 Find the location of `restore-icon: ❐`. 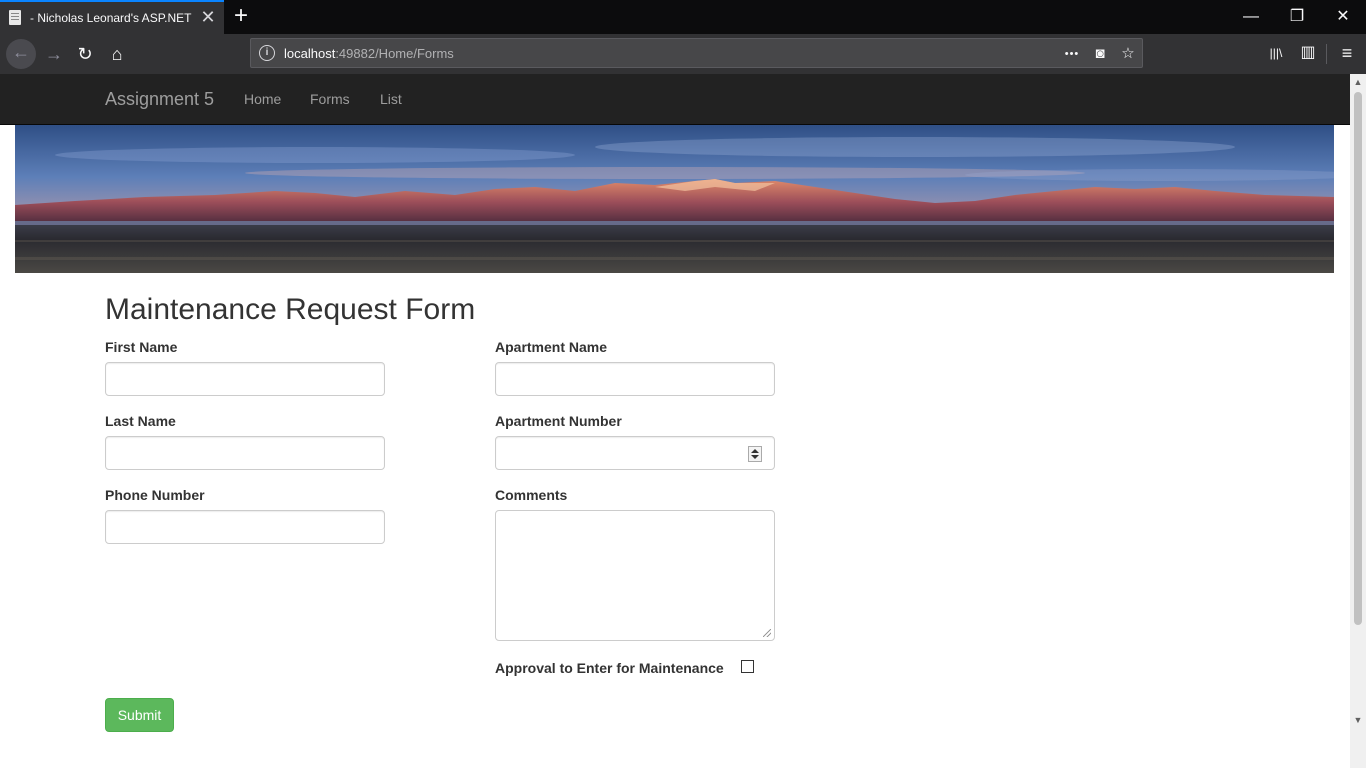

restore-icon: ❐ is located at coordinates (1297, 17).